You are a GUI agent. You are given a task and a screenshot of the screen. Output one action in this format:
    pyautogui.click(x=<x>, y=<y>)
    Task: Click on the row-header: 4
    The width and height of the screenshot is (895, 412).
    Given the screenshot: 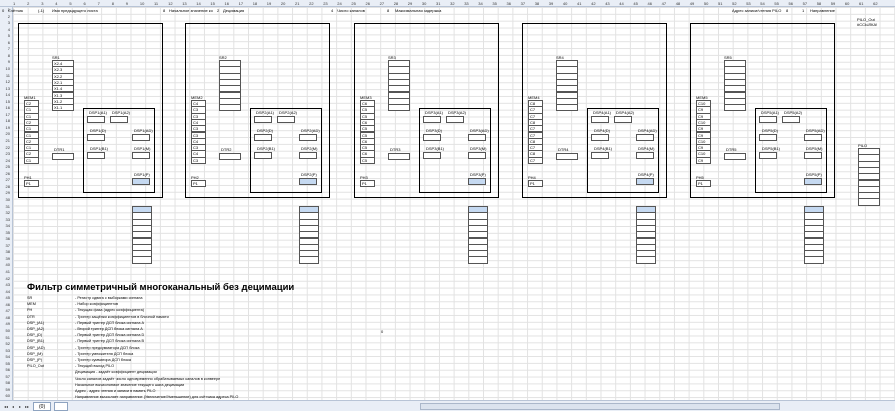 What is the action you would take?
    pyautogui.click(x=9, y=29)
    